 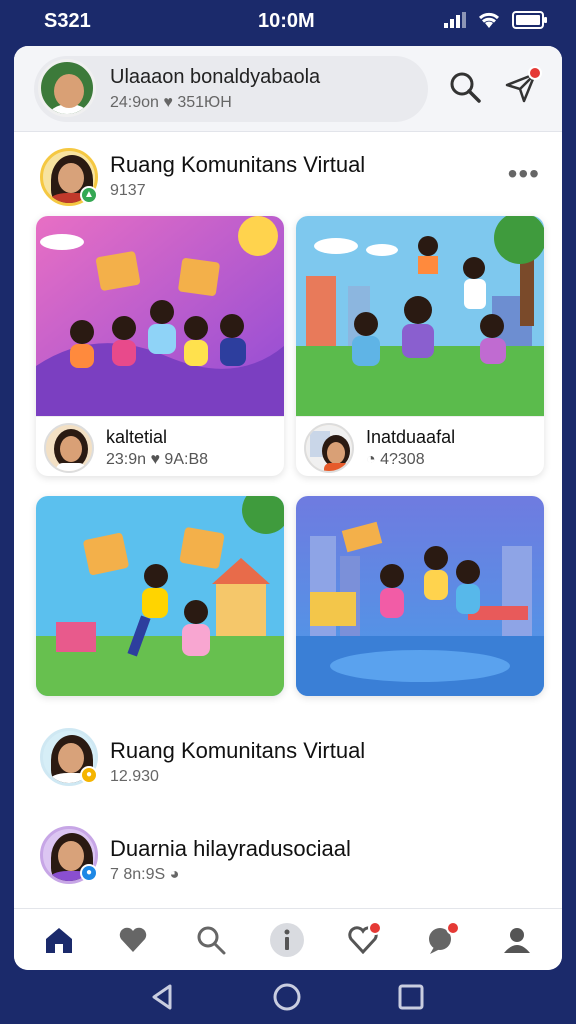 I want to click on post-header: ● Duarnia hilayradusociaal 7 8n:9S ◕, so click(x=288, y=853).